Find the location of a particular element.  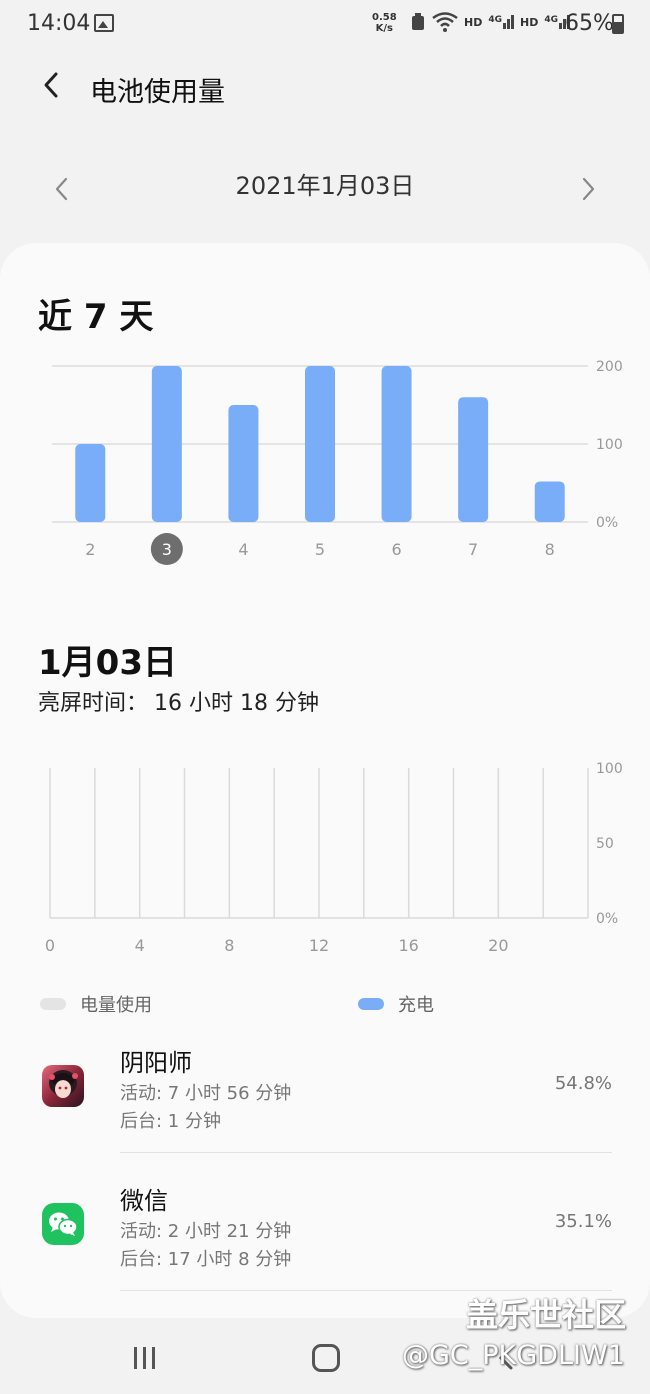

x-tick-label: 7 is located at coordinates (473, 549).